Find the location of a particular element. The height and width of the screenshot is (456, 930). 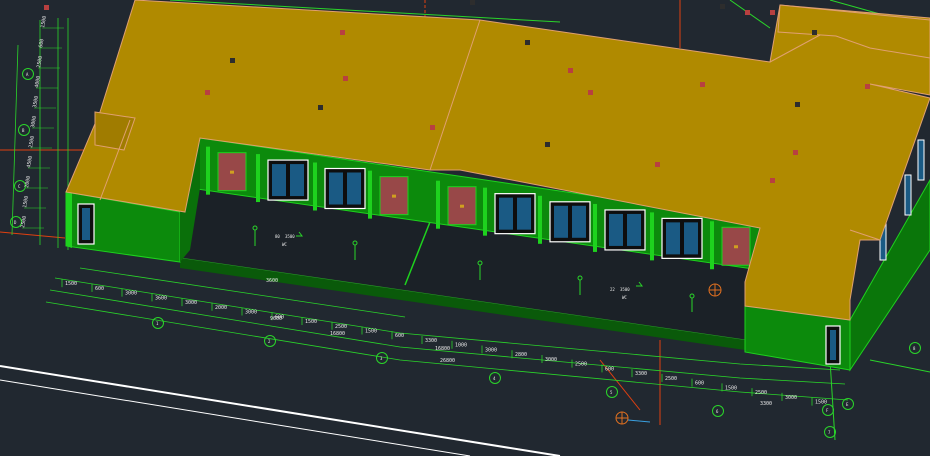

left-dimension-label: 2000 is located at coordinates (28, 181).